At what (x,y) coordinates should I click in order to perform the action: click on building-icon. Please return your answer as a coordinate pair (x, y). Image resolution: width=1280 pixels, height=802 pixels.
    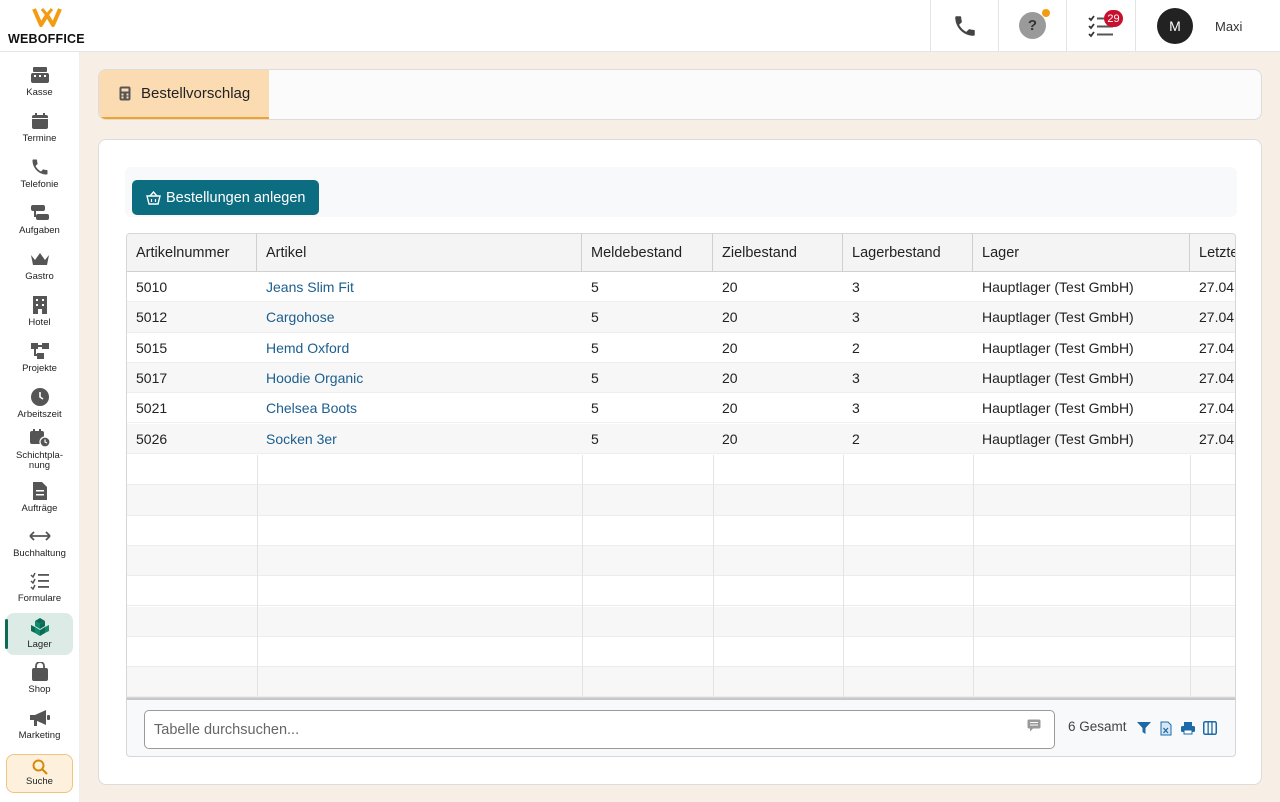
    Looking at the image, I should click on (39, 305).